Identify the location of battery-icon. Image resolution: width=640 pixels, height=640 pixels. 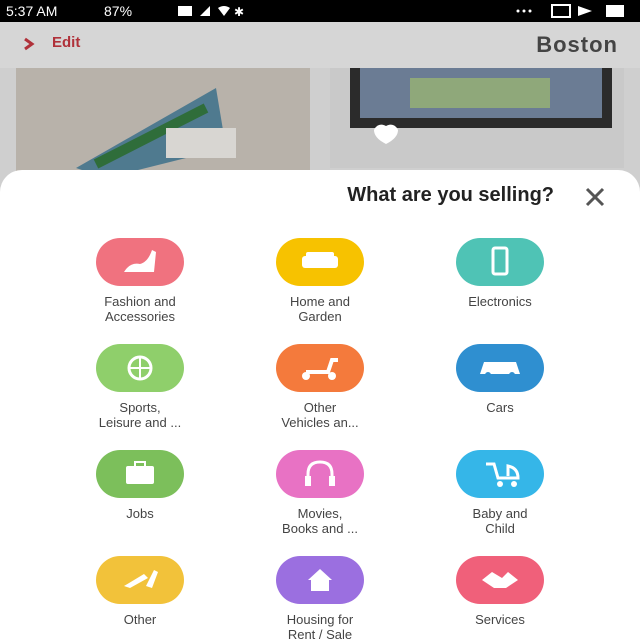
(185, 11).